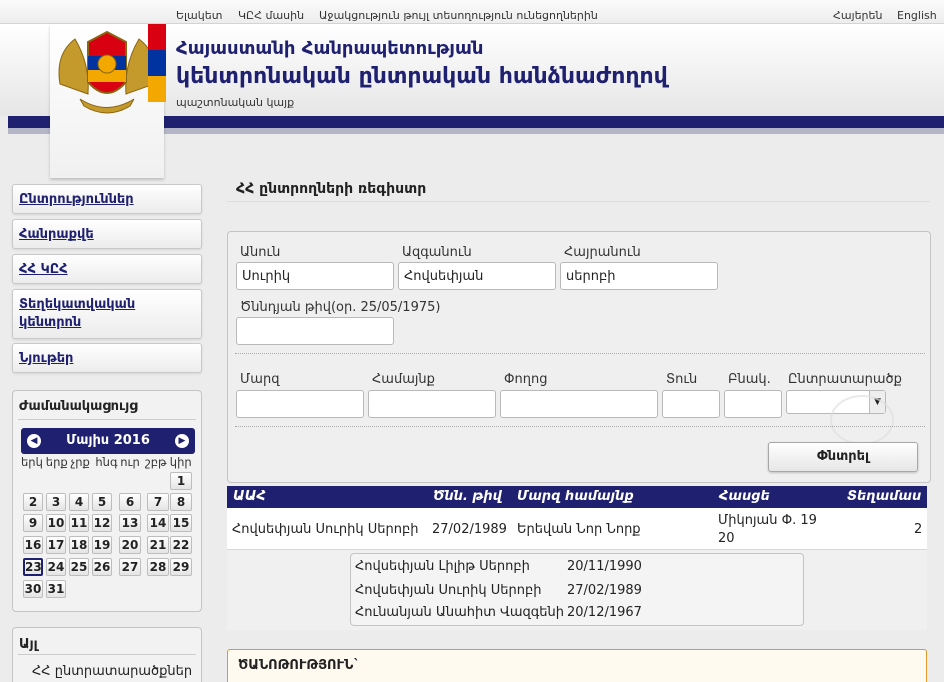 The height and width of the screenshot is (682, 944). I want to click on apartment-label: Բնակ., so click(749, 379).